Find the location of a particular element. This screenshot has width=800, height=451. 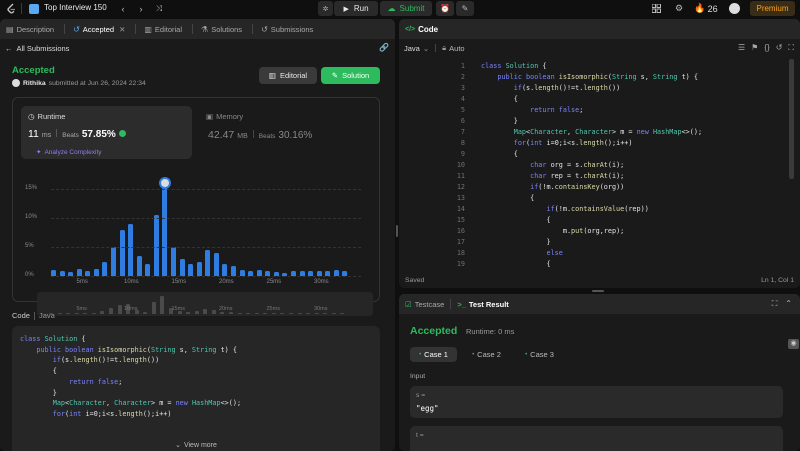

run-button: ▶ Run is located at coordinates (356, 8).